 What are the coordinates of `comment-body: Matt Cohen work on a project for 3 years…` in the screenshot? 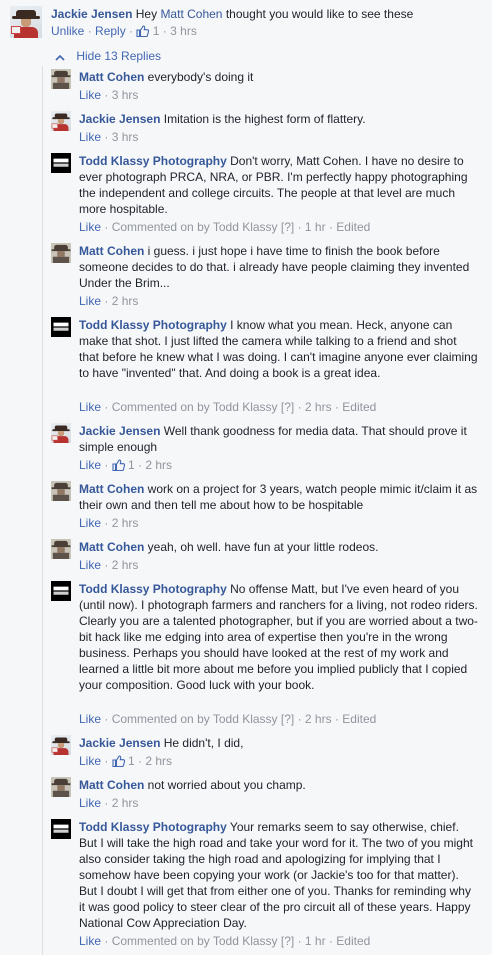 It's located at (279, 497).